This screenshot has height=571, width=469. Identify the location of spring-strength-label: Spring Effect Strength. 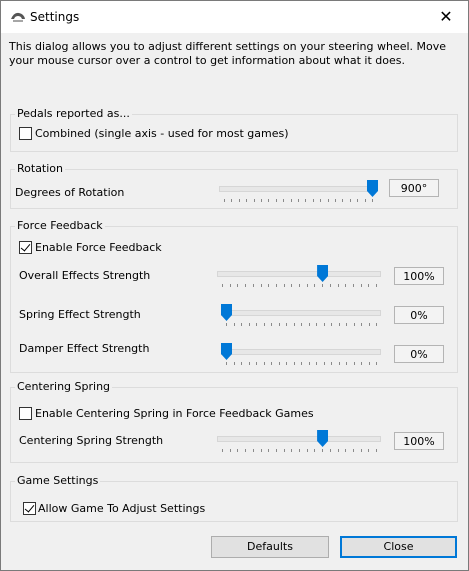
(80, 314).